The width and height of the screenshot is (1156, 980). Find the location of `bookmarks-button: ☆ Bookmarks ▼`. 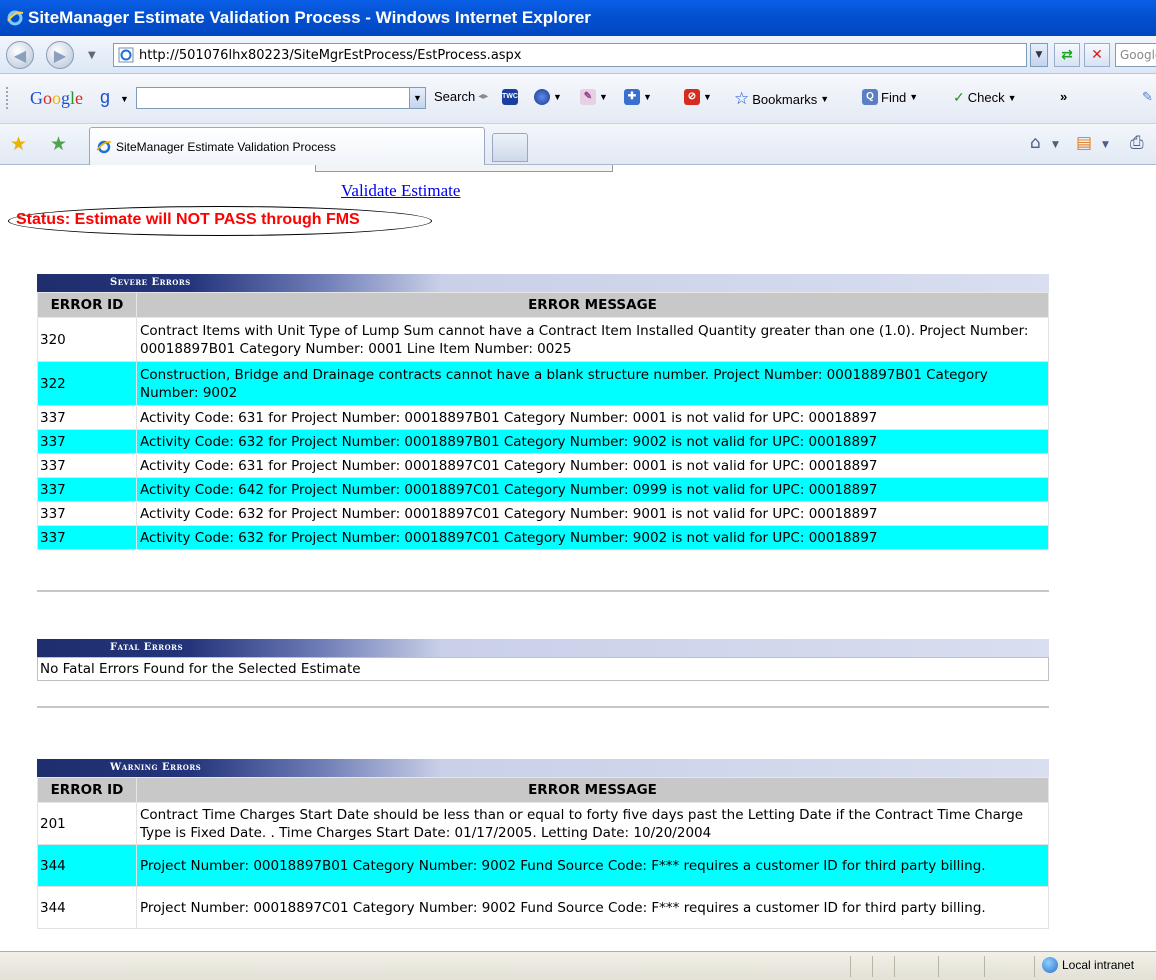

bookmarks-button: ☆ Bookmarks ▼ is located at coordinates (781, 99).